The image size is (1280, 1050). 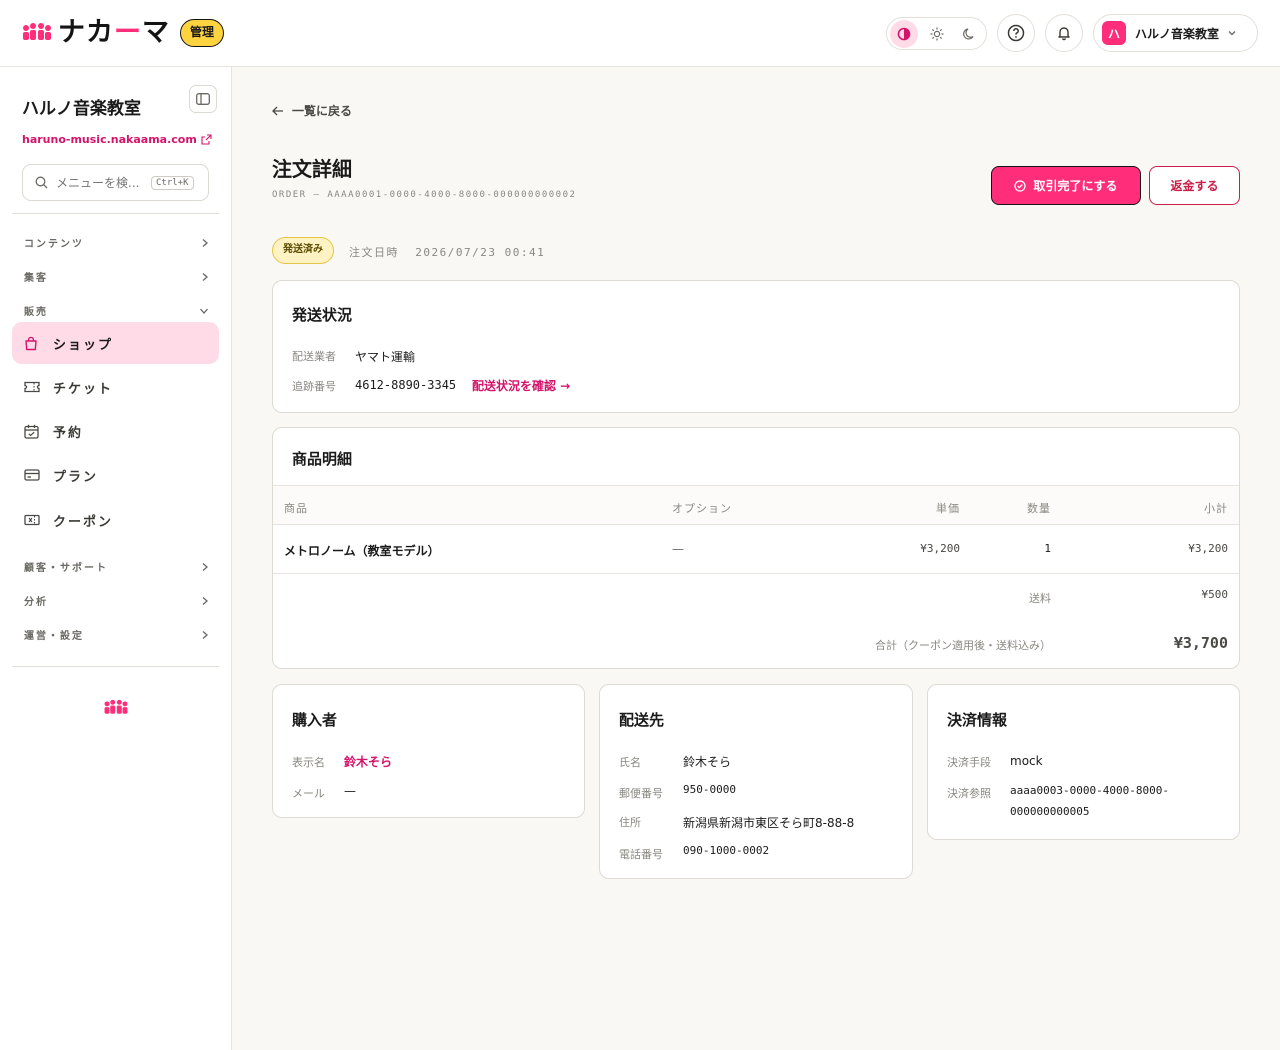 I want to click on help-button, so click(x=1016, y=33).